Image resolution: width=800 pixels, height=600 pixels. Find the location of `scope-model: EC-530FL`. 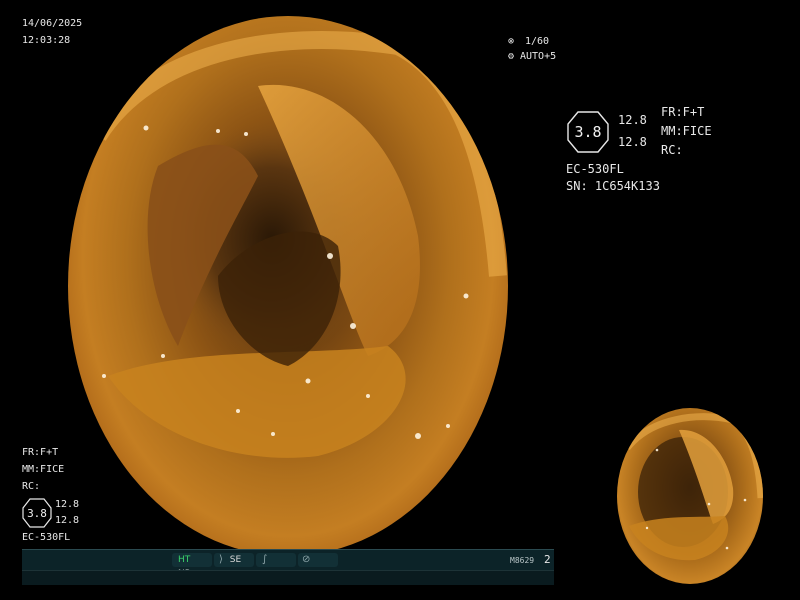

scope-model: EC-530FL is located at coordinates (595, 169).